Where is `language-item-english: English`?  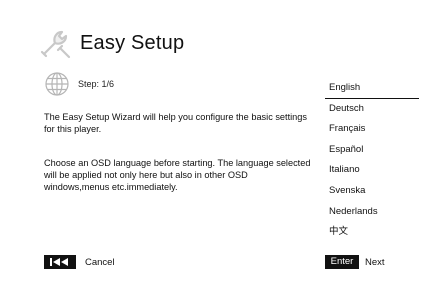
language-item-english: English is located at coordinates (372, 88).